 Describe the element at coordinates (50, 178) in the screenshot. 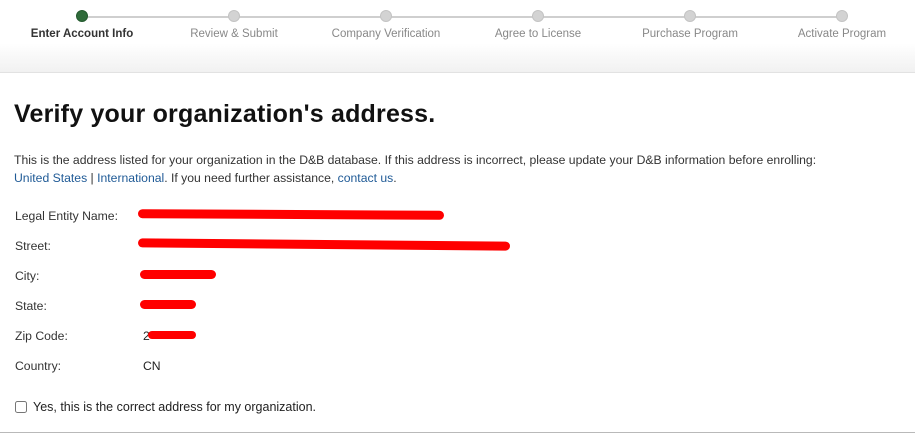

I see `link-united-states: United States` at that location.